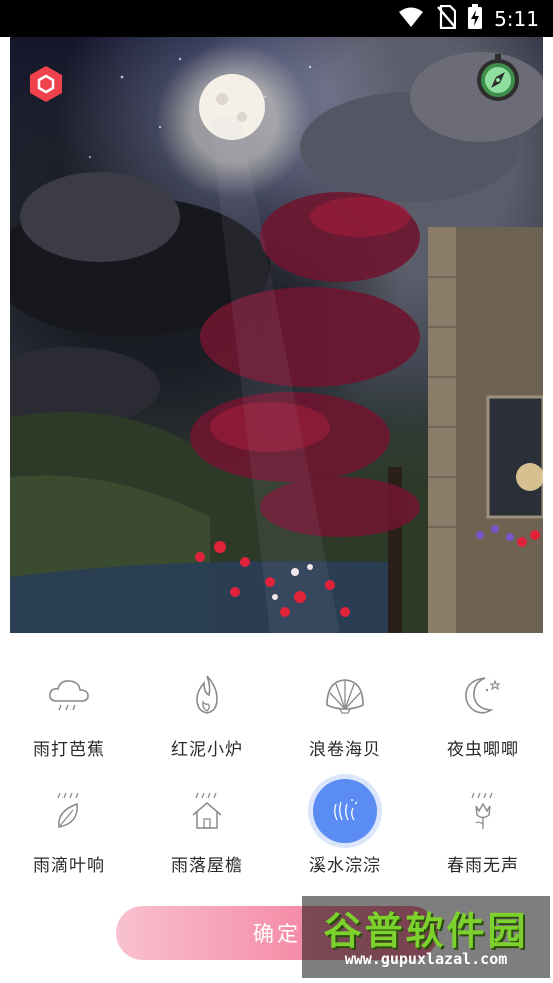  I want to click on rain-cloud-icon, so click(69, 695).